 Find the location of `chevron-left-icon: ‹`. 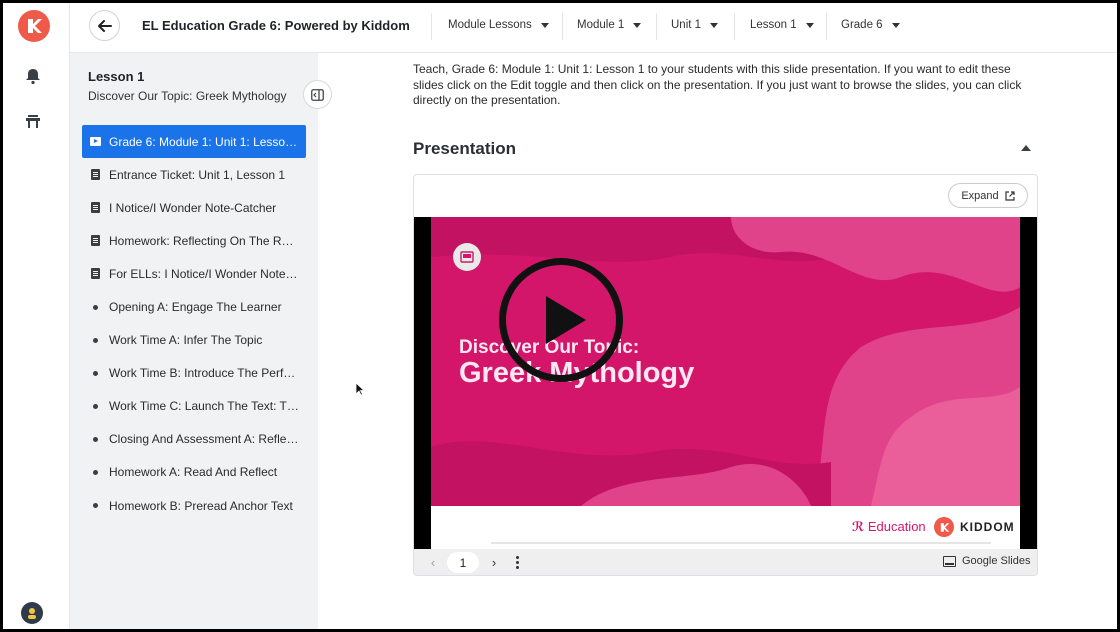

chevron-left-icon: ‹ is located at coordinates (433, 562).